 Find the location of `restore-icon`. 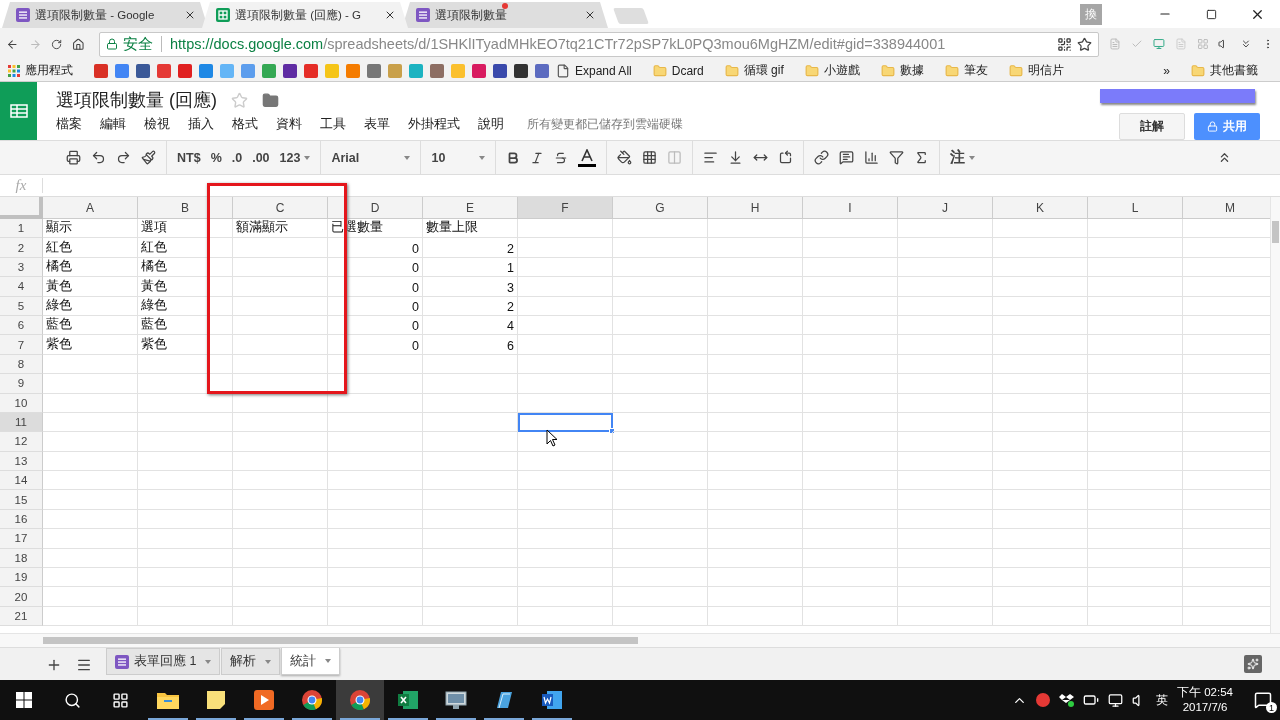

restore-icon is located at coordinates (1211, 14).